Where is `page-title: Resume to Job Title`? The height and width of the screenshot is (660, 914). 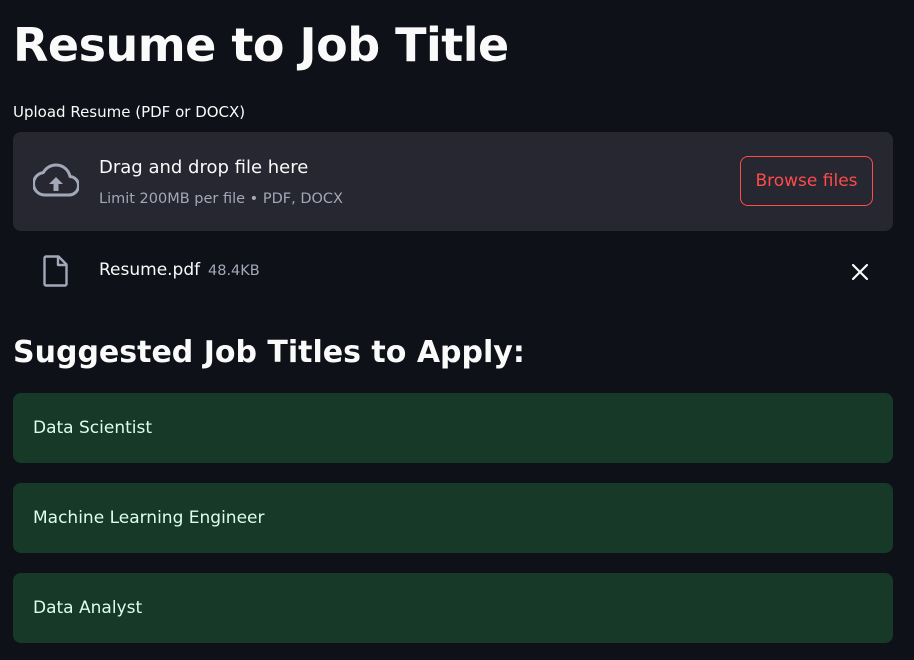 page-title: Resume to Job Title is located at coordinates (261, 45).